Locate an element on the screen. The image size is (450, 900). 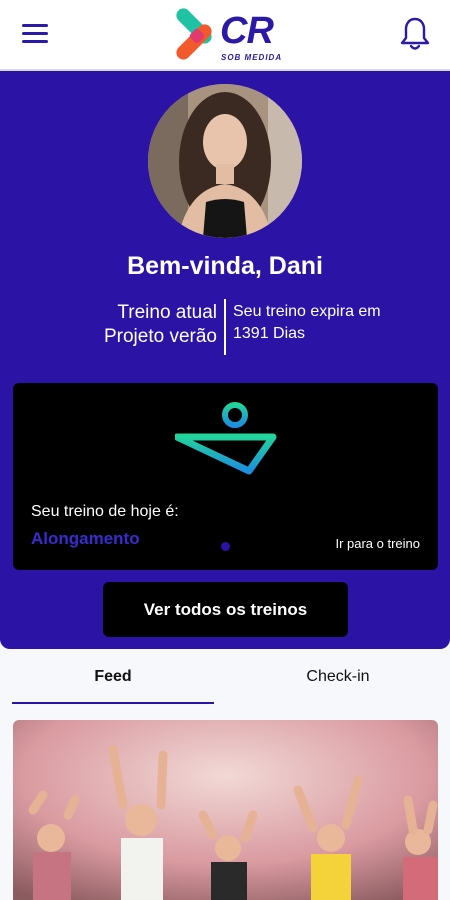
greeting: Bem-vinda, Dani is located at coordinates (225, 266).